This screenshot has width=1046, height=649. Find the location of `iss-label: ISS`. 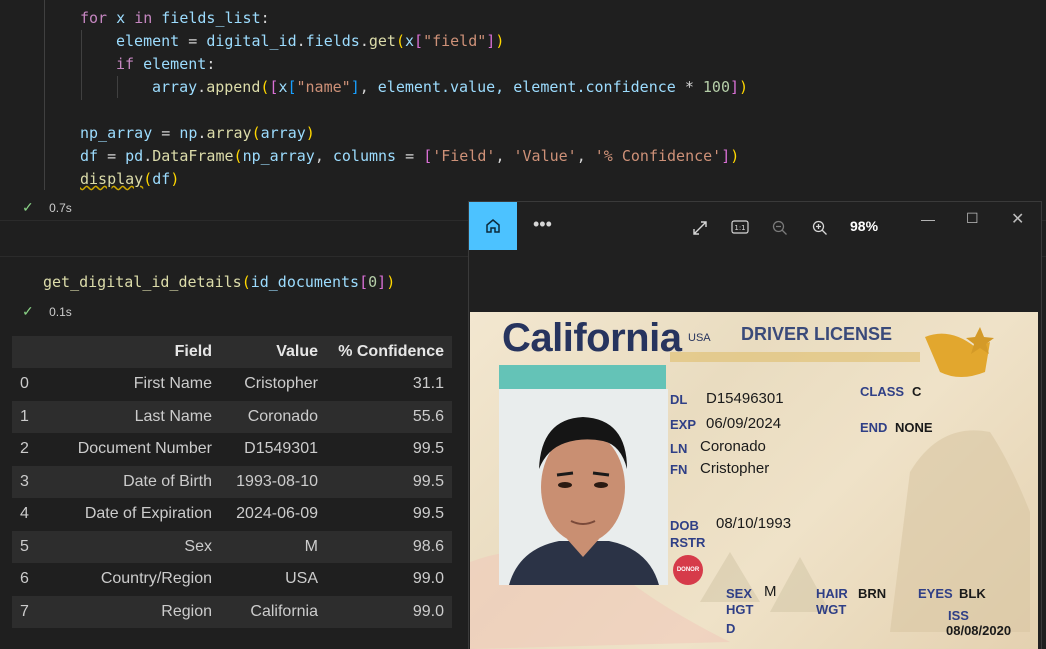

iss-label: ISS is located at coordinates (958, 615).